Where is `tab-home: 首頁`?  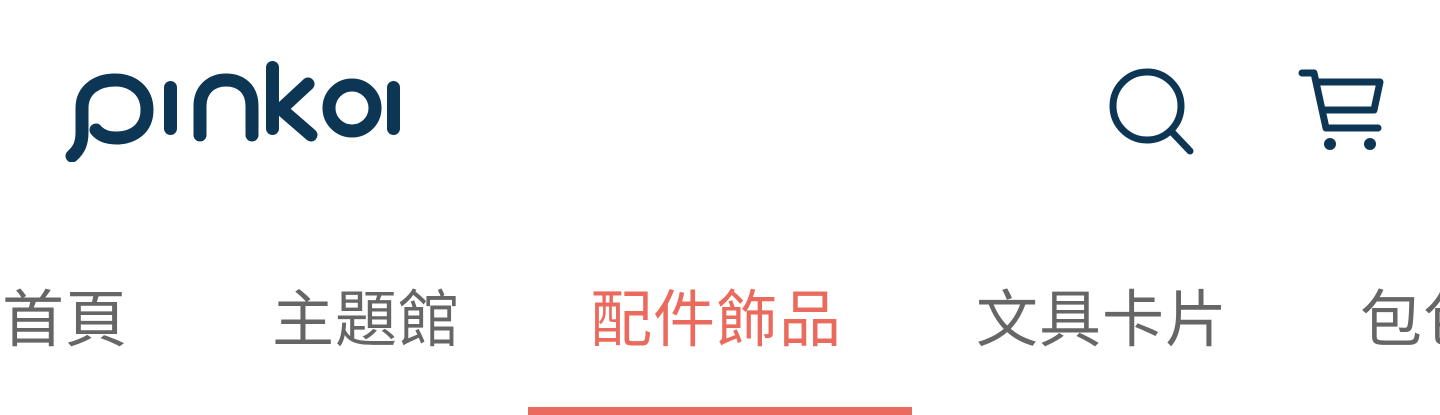
tab-home: 首頁 is located at coordinates (65, 320).